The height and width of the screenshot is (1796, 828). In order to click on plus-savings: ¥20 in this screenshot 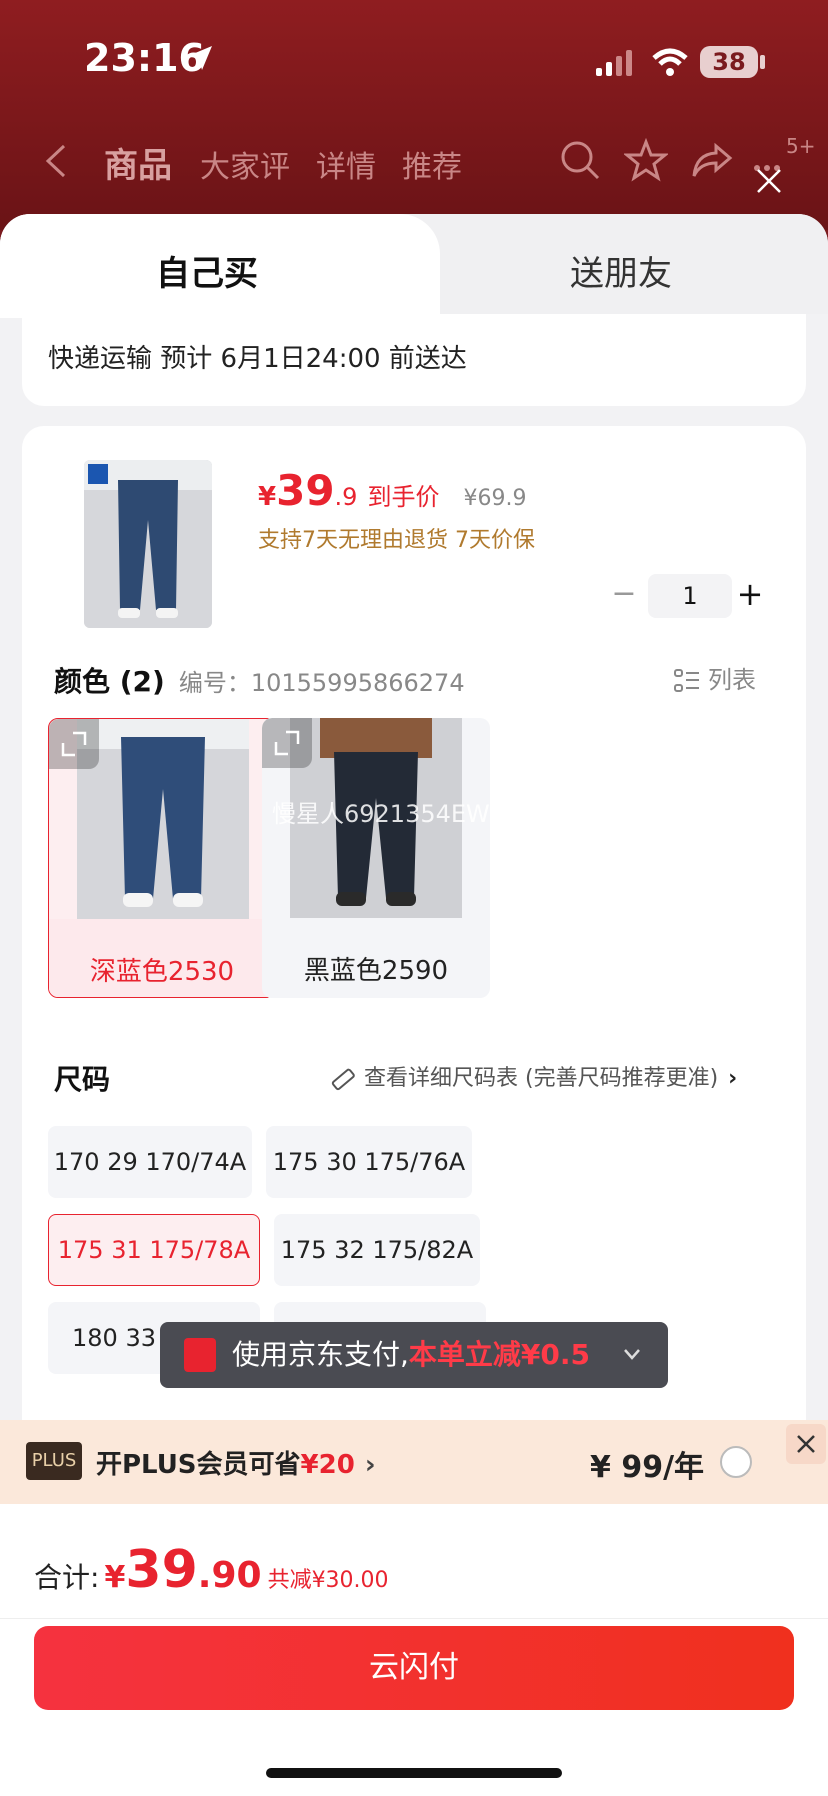, I will do `click(327, 1465)`.